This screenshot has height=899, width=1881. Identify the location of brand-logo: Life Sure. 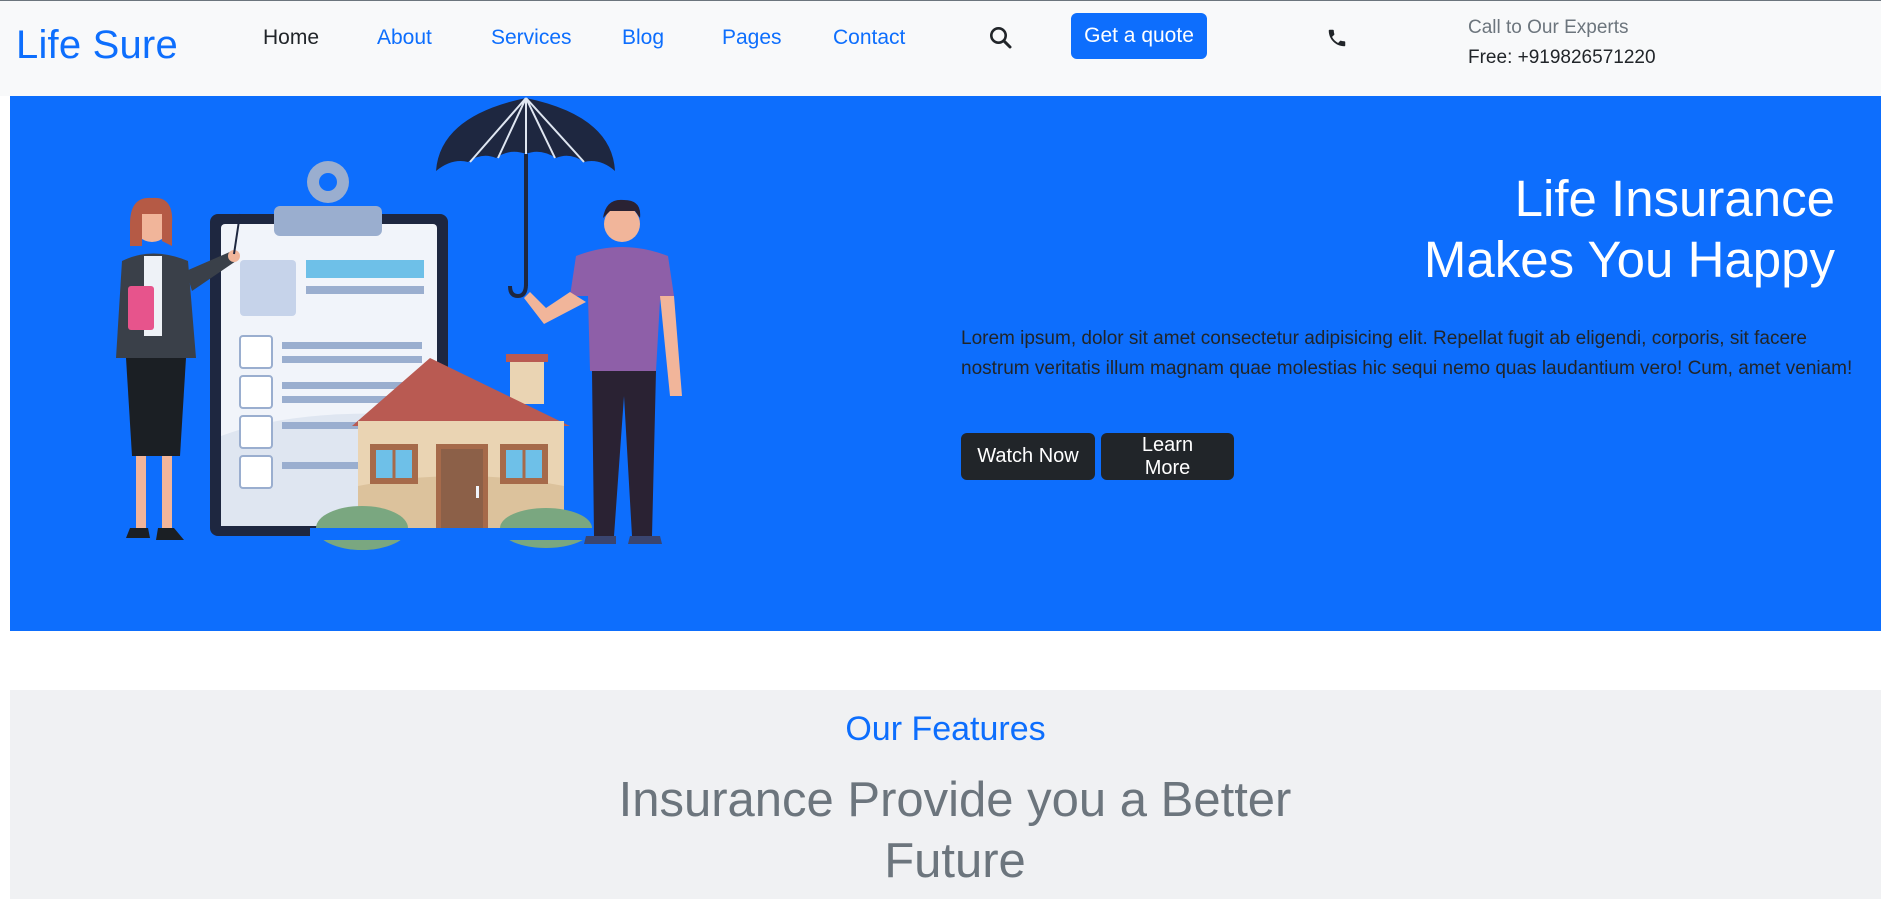
(97, 45).